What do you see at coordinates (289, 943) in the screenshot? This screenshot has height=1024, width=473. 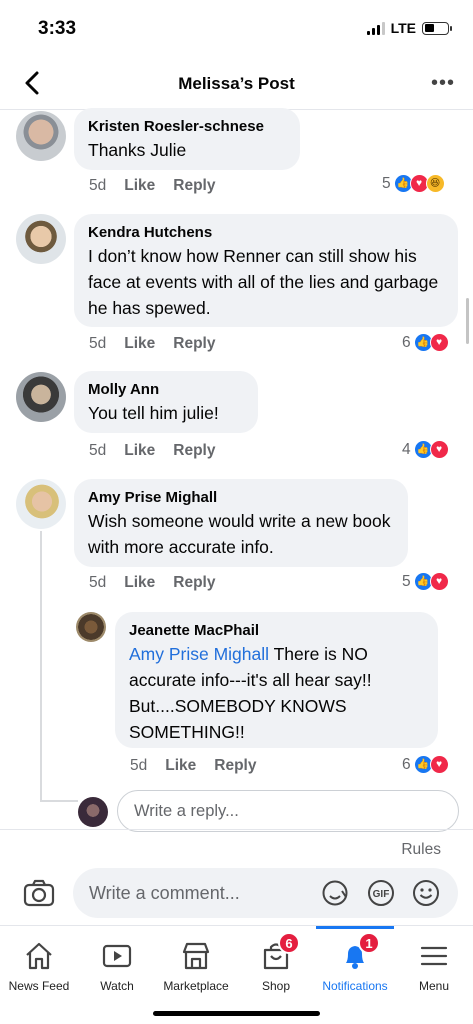 I see `shop-badge: 6` at bounding box center [289, 943].